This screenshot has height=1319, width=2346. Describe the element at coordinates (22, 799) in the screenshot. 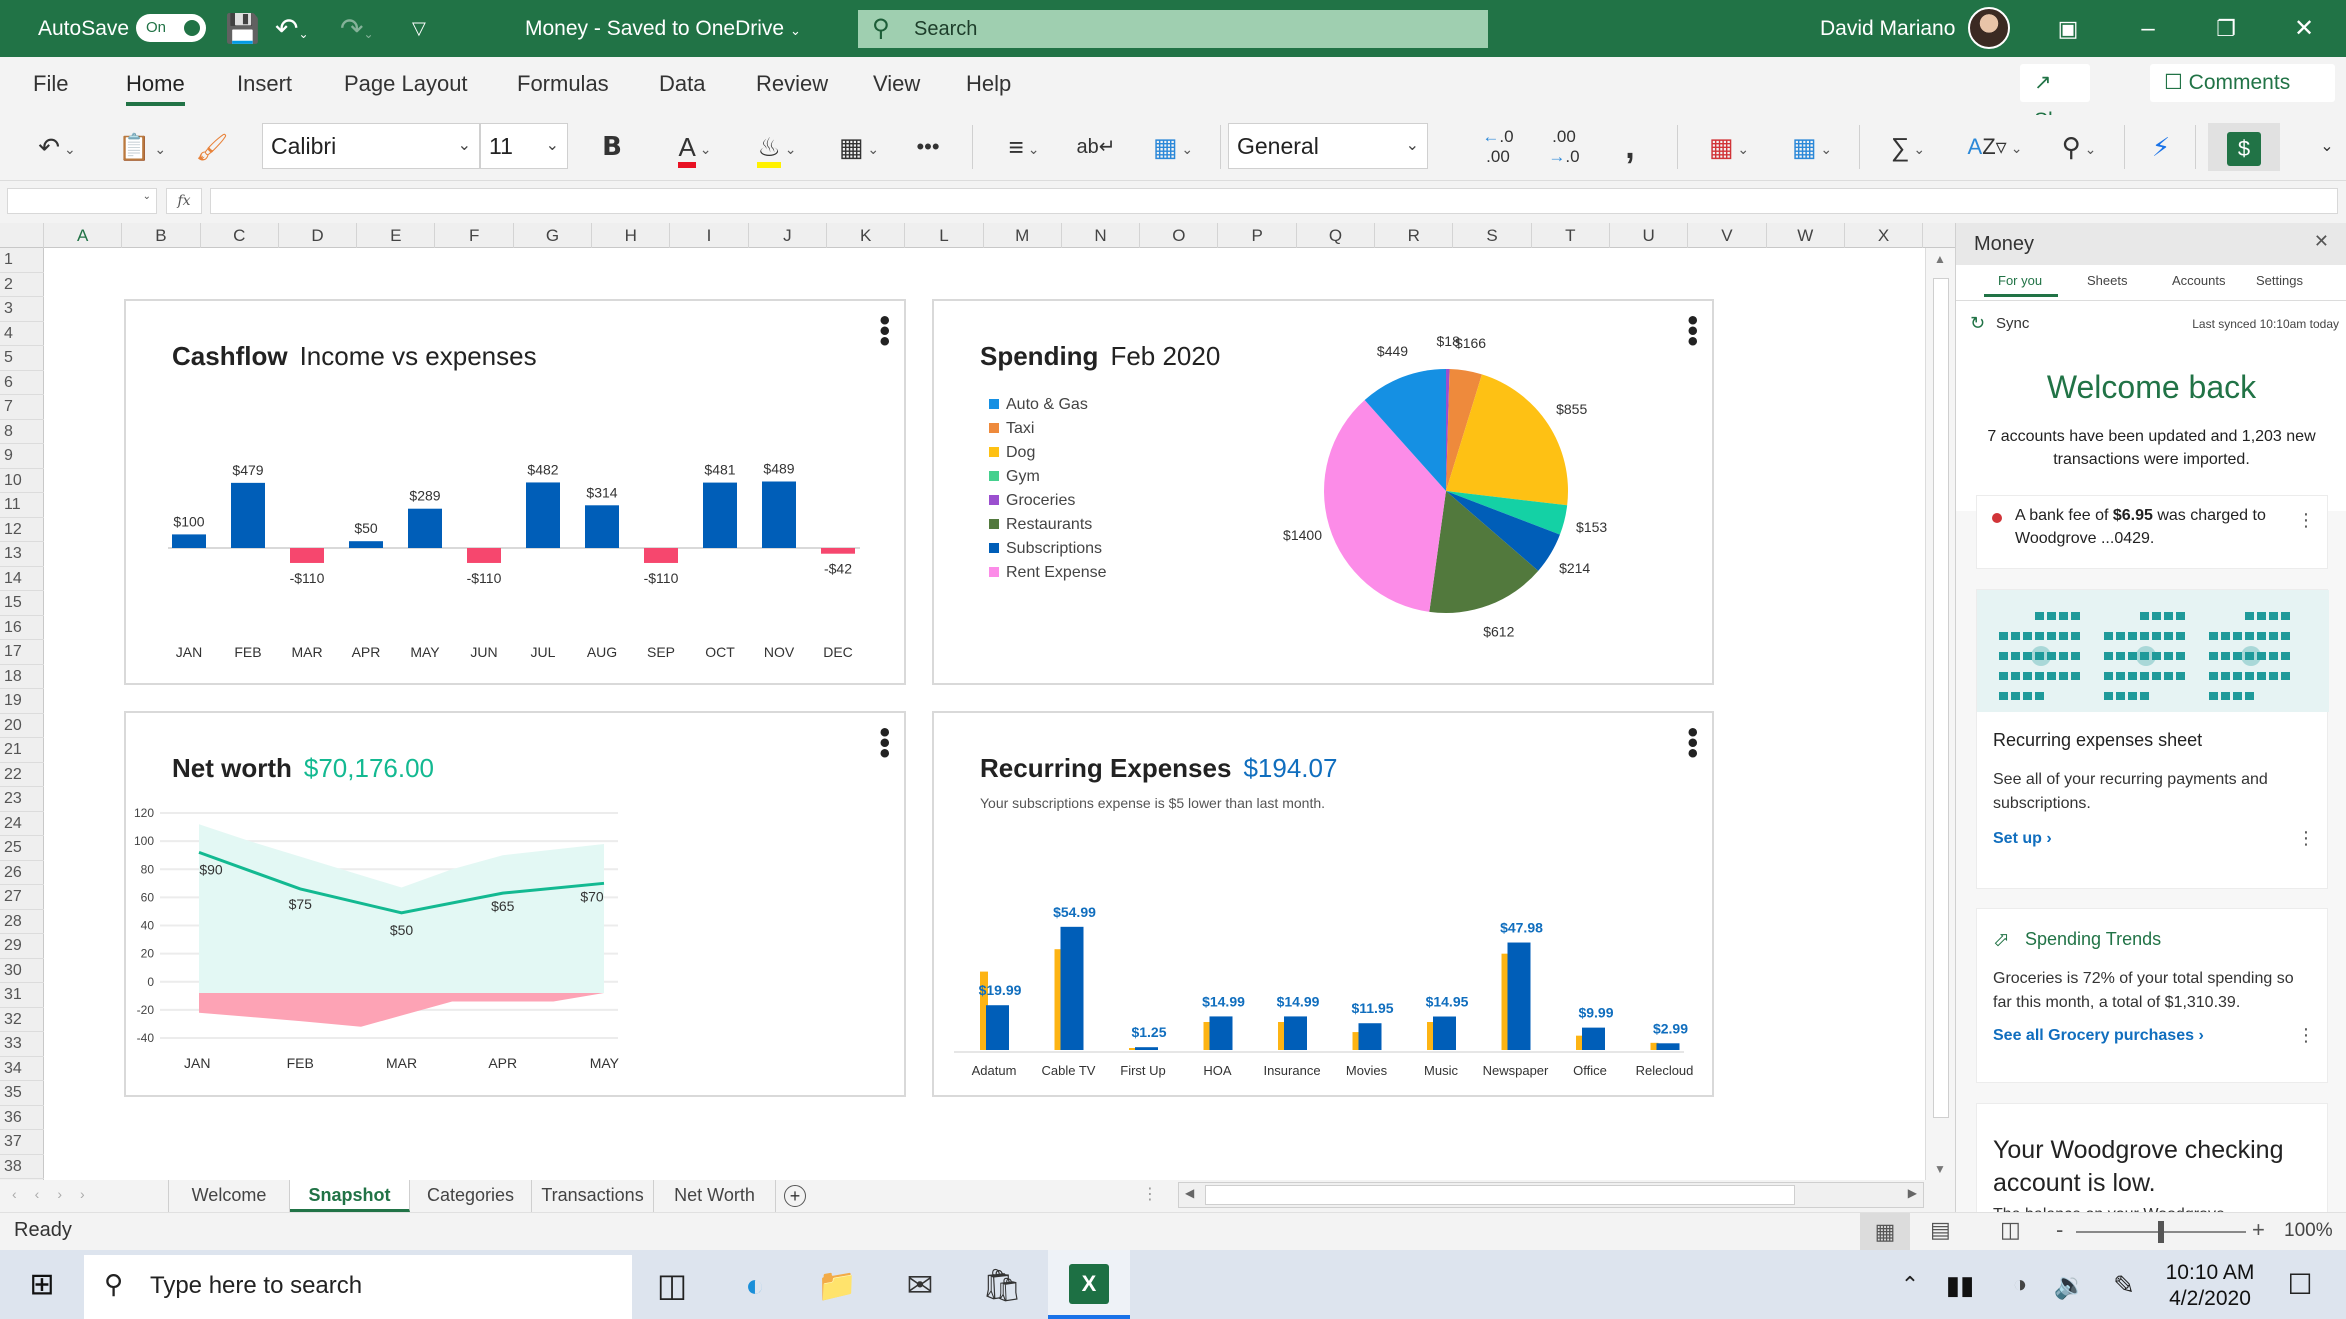

I see `row-header: 23` at that location.